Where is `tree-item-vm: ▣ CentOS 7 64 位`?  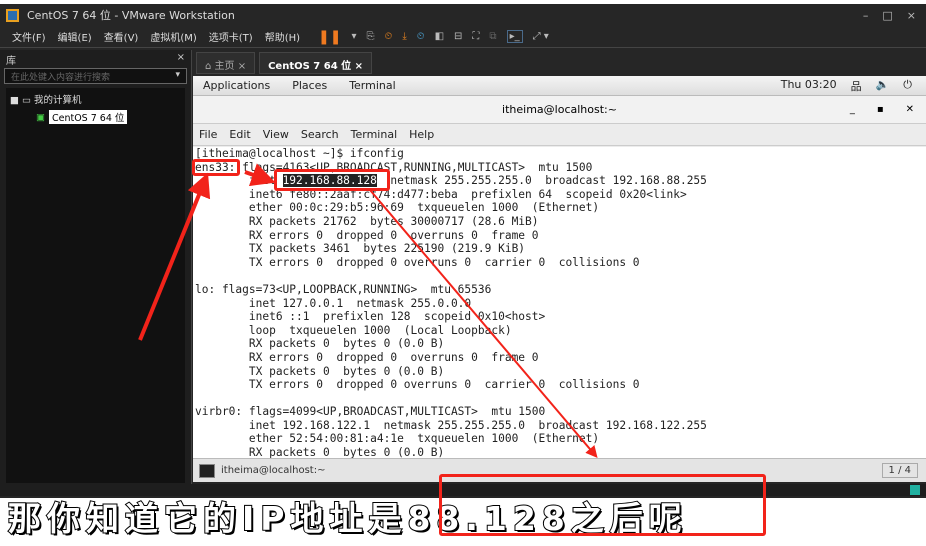 tree-item-vm: ▣ CentOS 7 64 位 is located at coordinates (108, 117).